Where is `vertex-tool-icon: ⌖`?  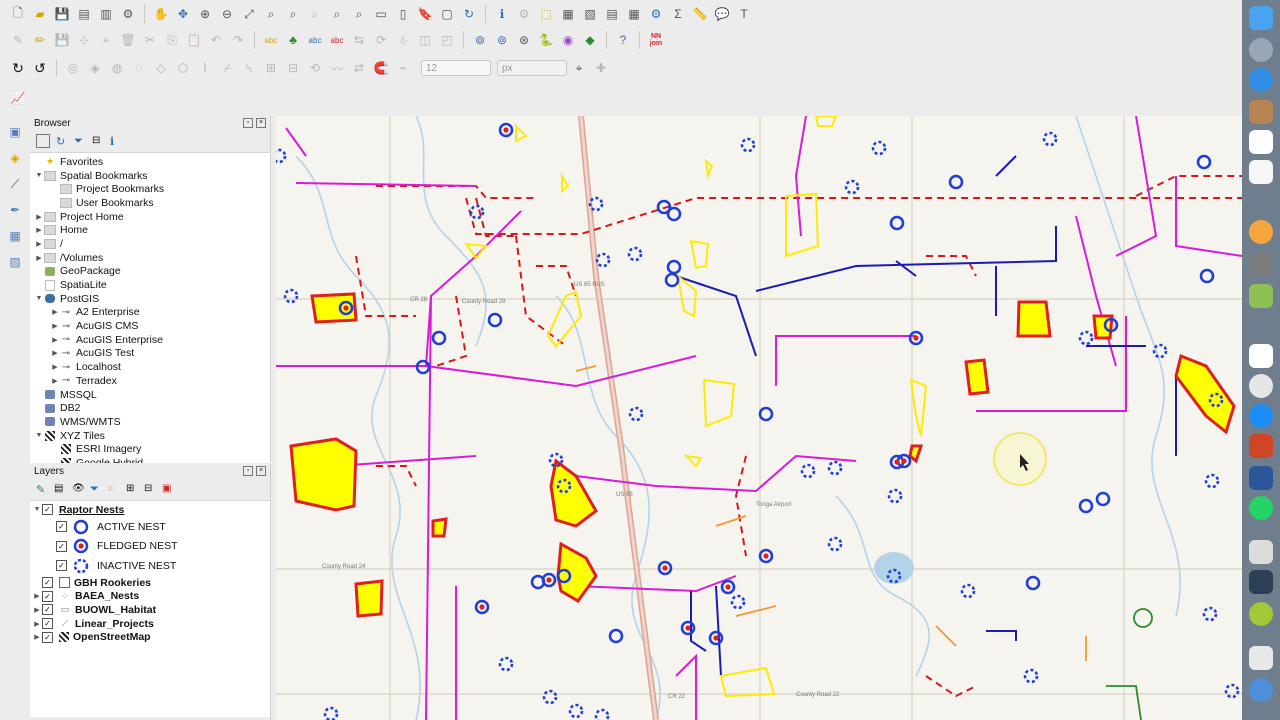 vertex-tool-icon: ⌖ is located at coordinates (106, 40).